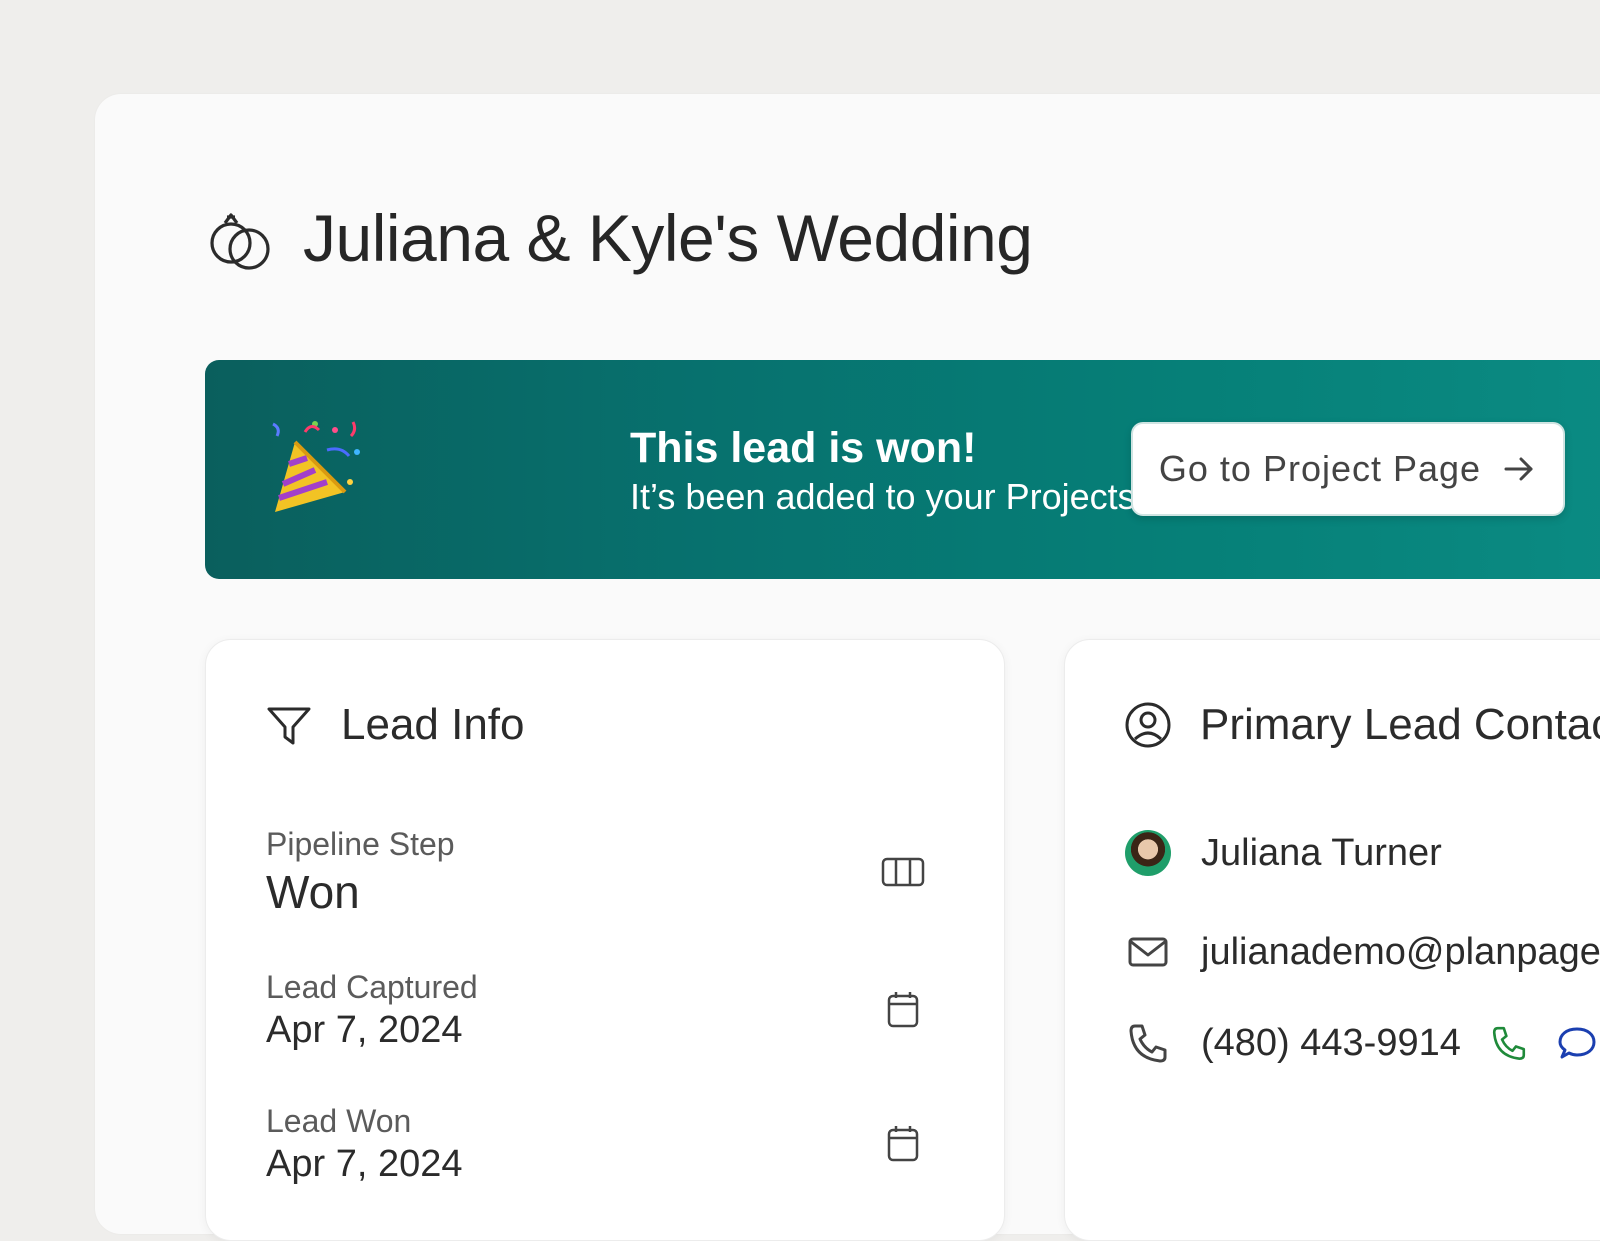 This screenshot has width=1600, height=1241. I want to click on field-label: Lead Won, so click(339, 1121).